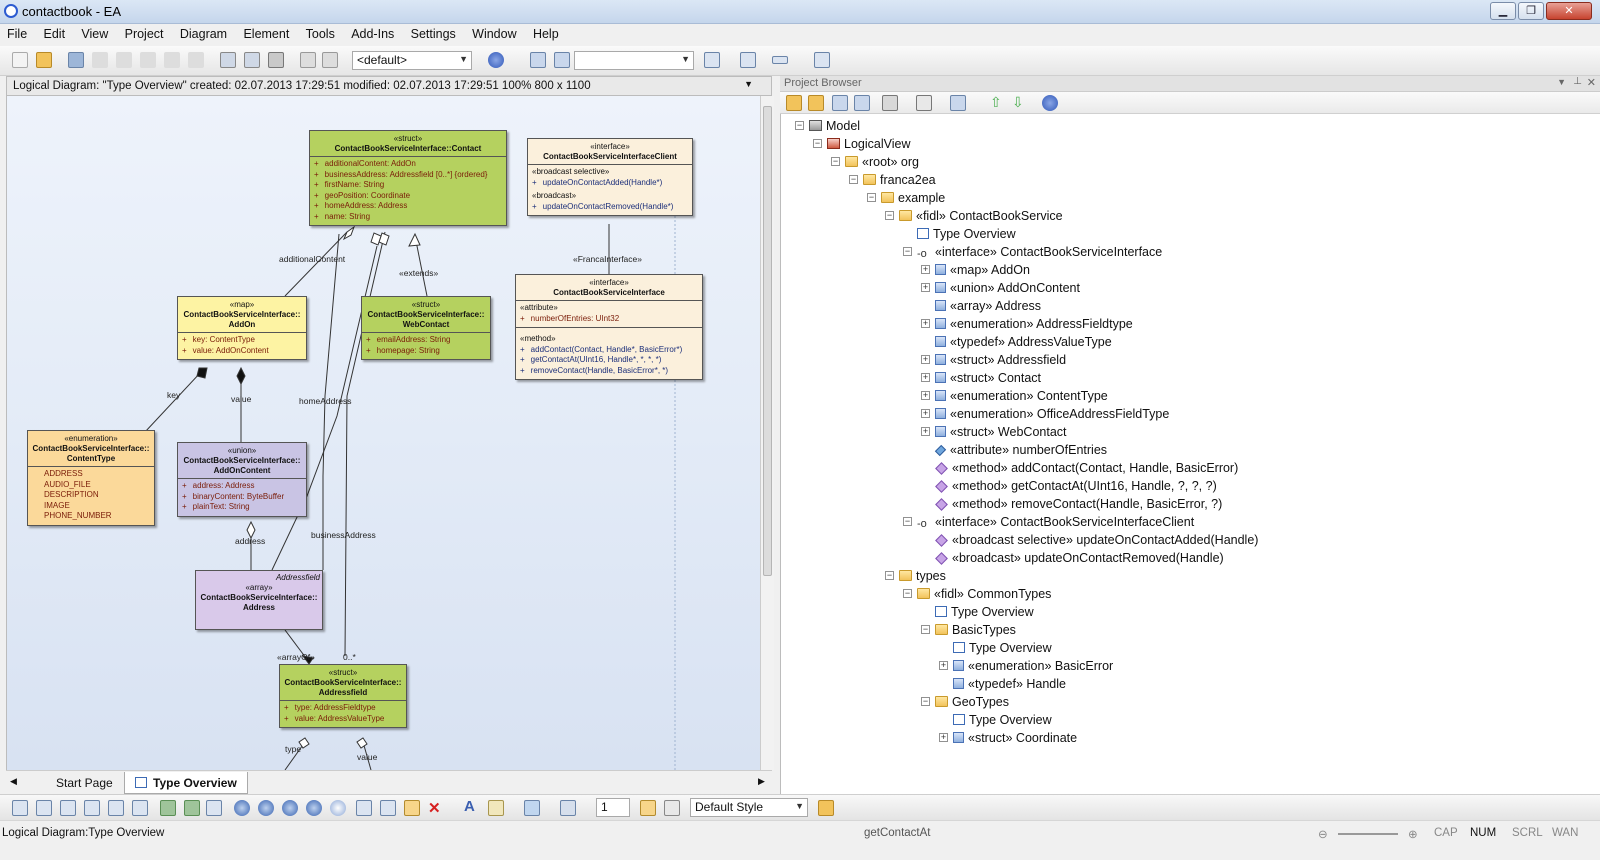 This screenshot has height=860, width=1600. I want to click on same-width-icon, so click(140, 808).